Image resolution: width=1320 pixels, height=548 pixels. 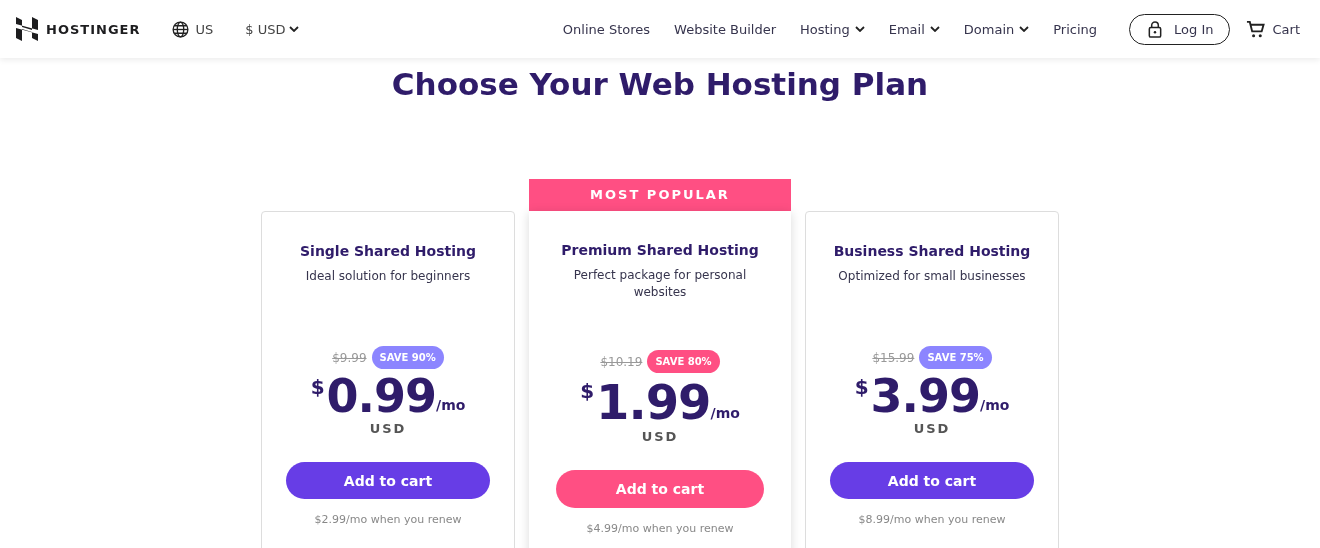 I want to click on nav-link: Pricing, so click(x=1075, y=29).